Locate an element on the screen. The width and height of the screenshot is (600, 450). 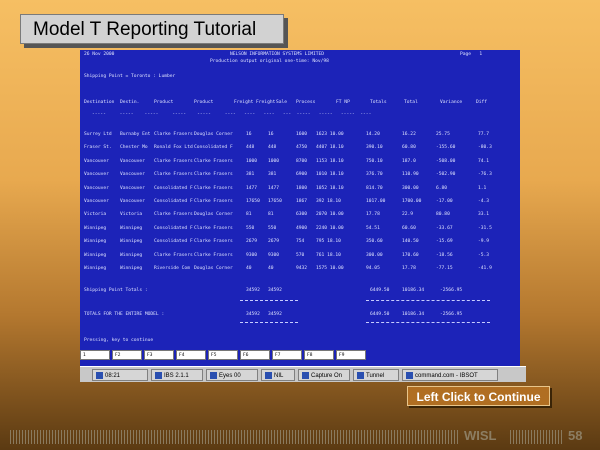
table-cell: 110.90 is located at coordinates (410, 175).